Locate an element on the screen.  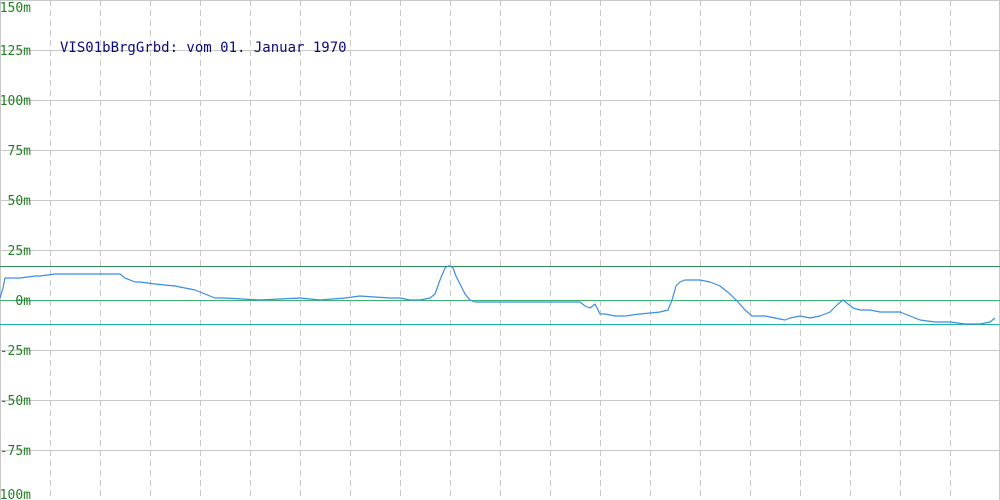
y-tick-label: -50m is located at coordinates (15, 401).